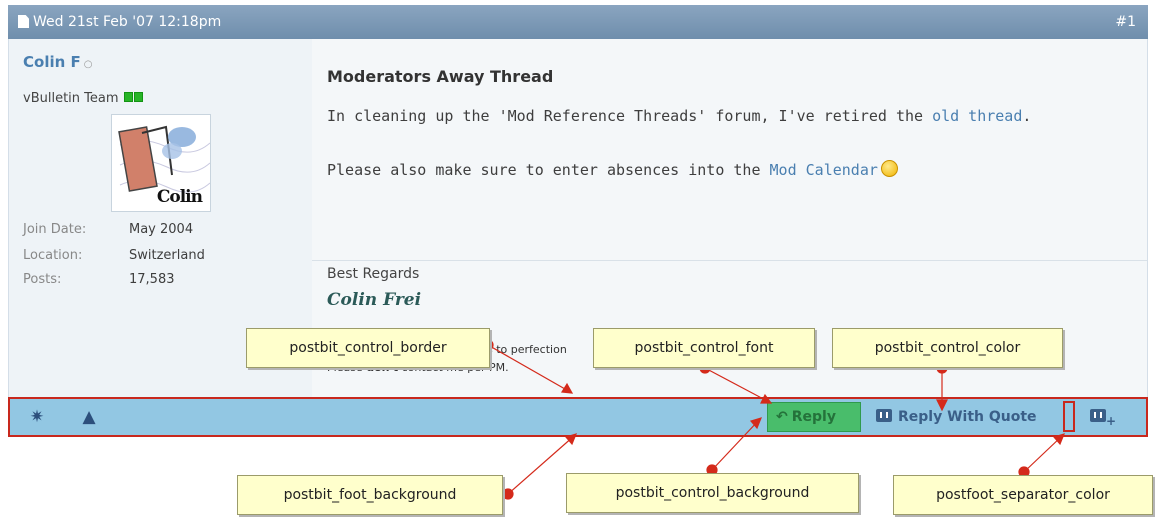 Image resolution: width=1159 pixels, height=517 pixels. What do you see at coordinates (1023, 495) in the screenshot?
I see `callout-separator-color: postfoot_separator_color` at bounding box center [1023, 495].